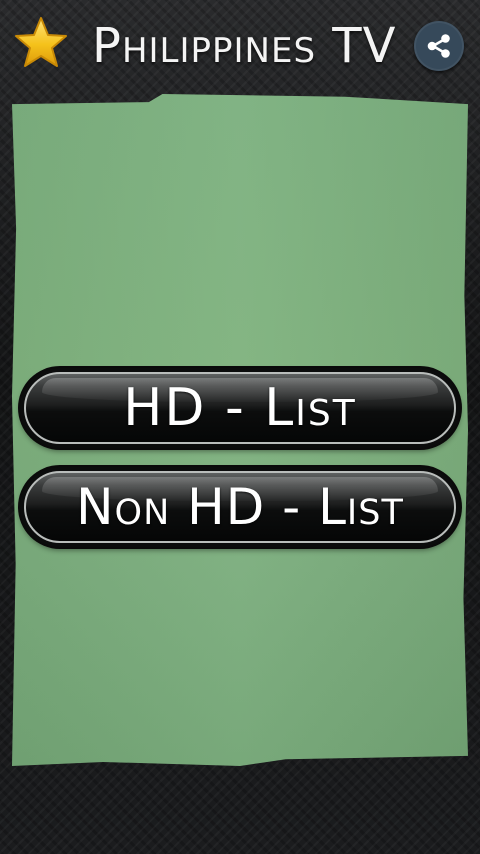 This screenshot has height=854, width=480. I want to click on hd-list-button-label: HD - List, so click(240, 408).